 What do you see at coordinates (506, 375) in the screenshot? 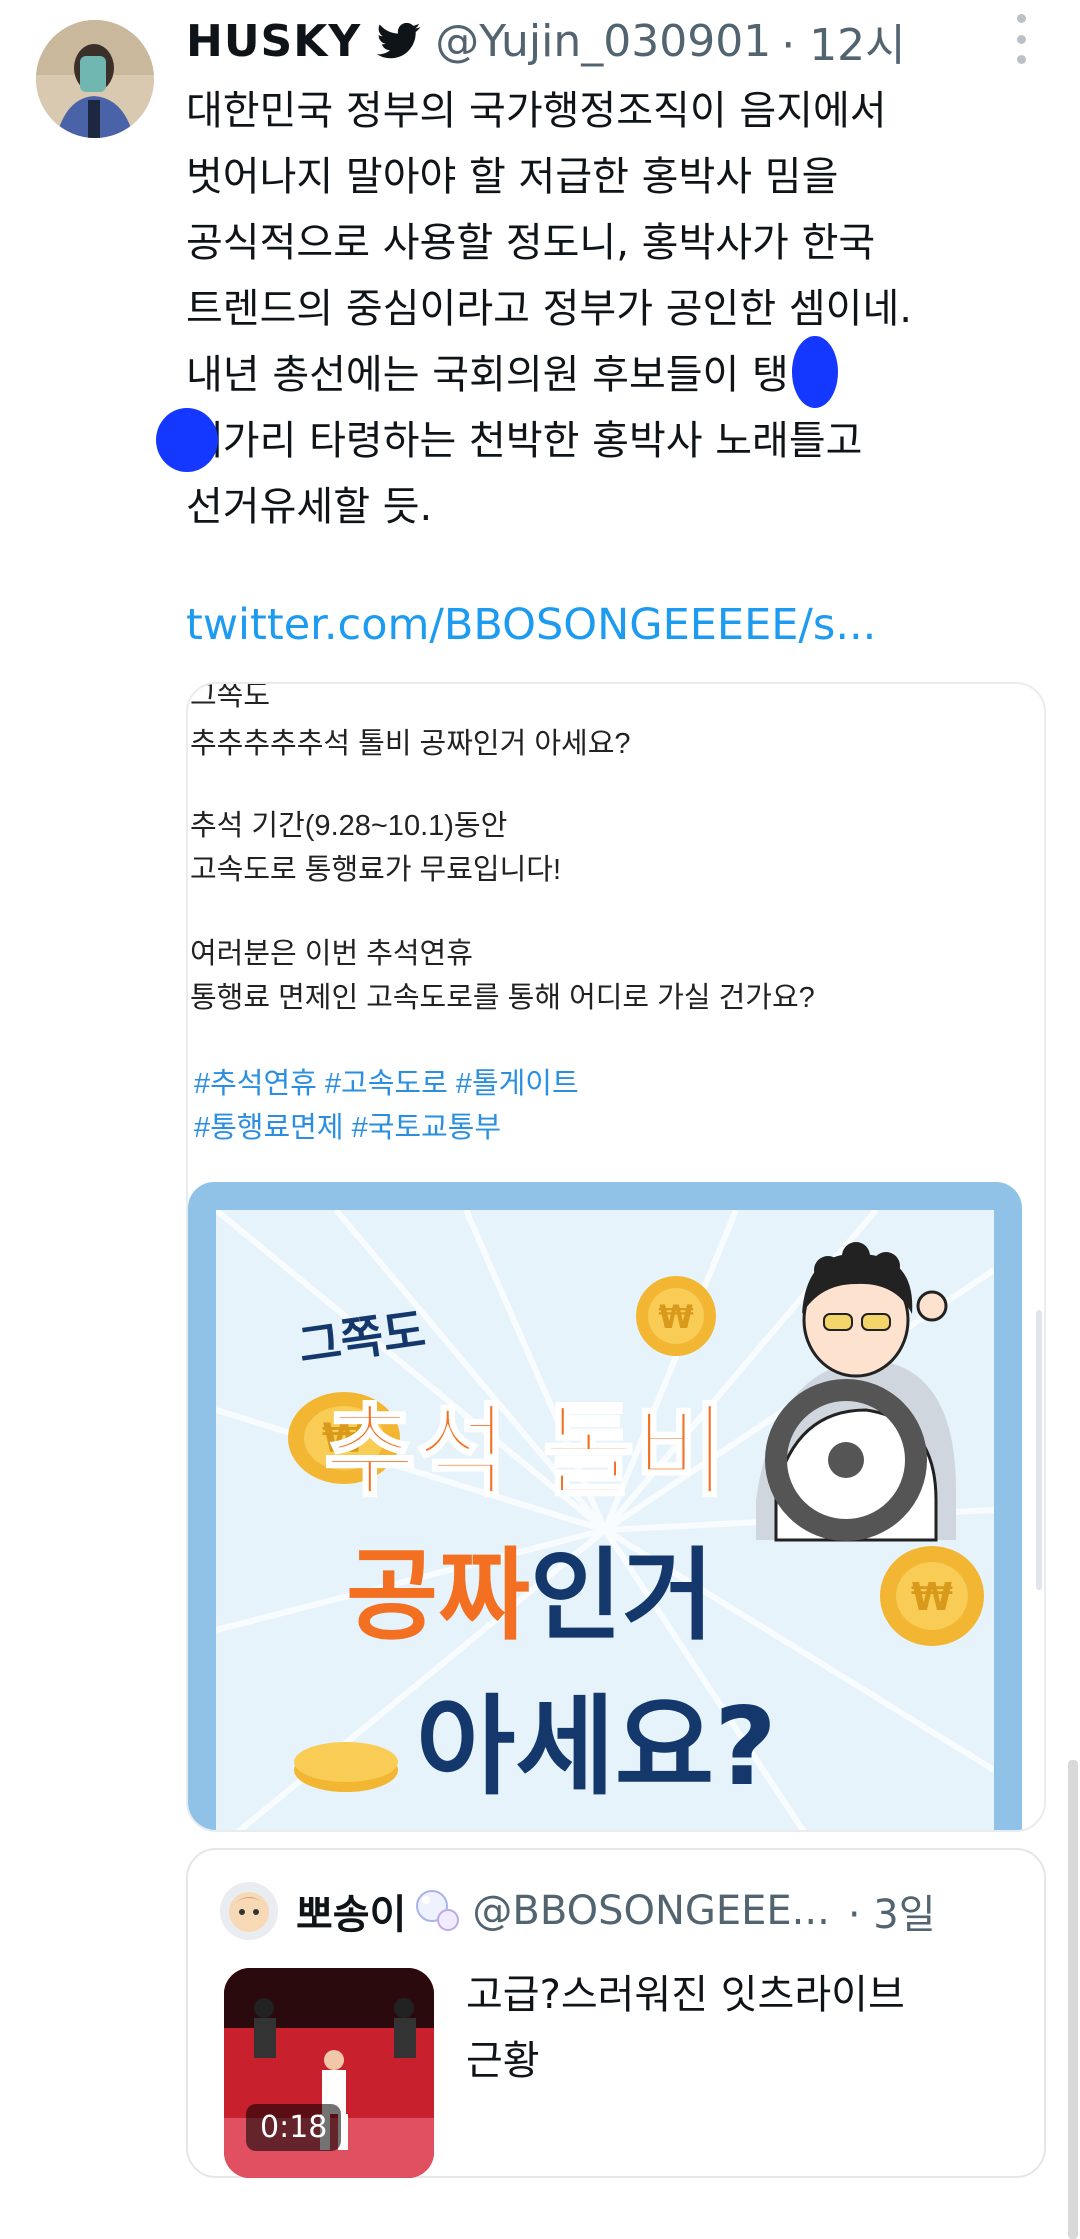
I see `tweet-line: 내년 총선에는 국회의원 후보들이 탱이` at bounding box center [506, 375].